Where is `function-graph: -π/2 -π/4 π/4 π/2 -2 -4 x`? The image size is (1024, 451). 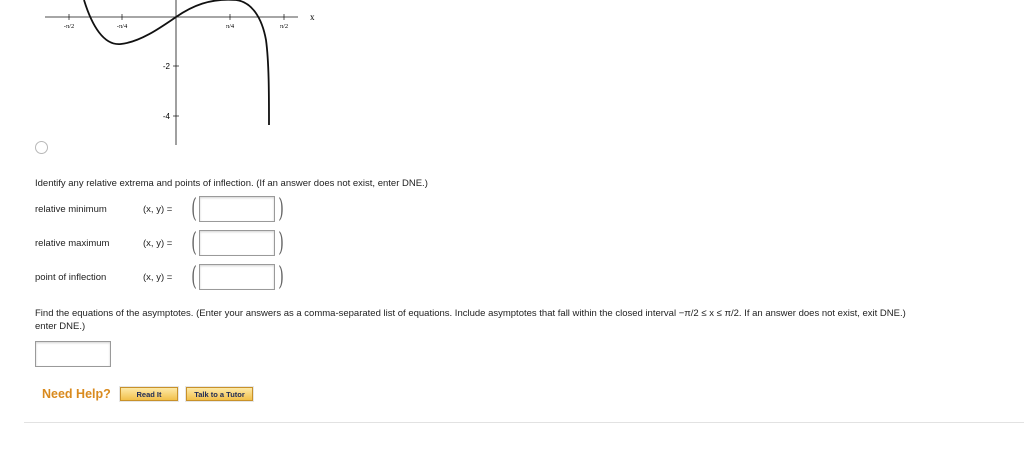
function-graph: -π/2 -π/4 π/4 π/2 -2 -4 x is located at coordinates (170, 75).